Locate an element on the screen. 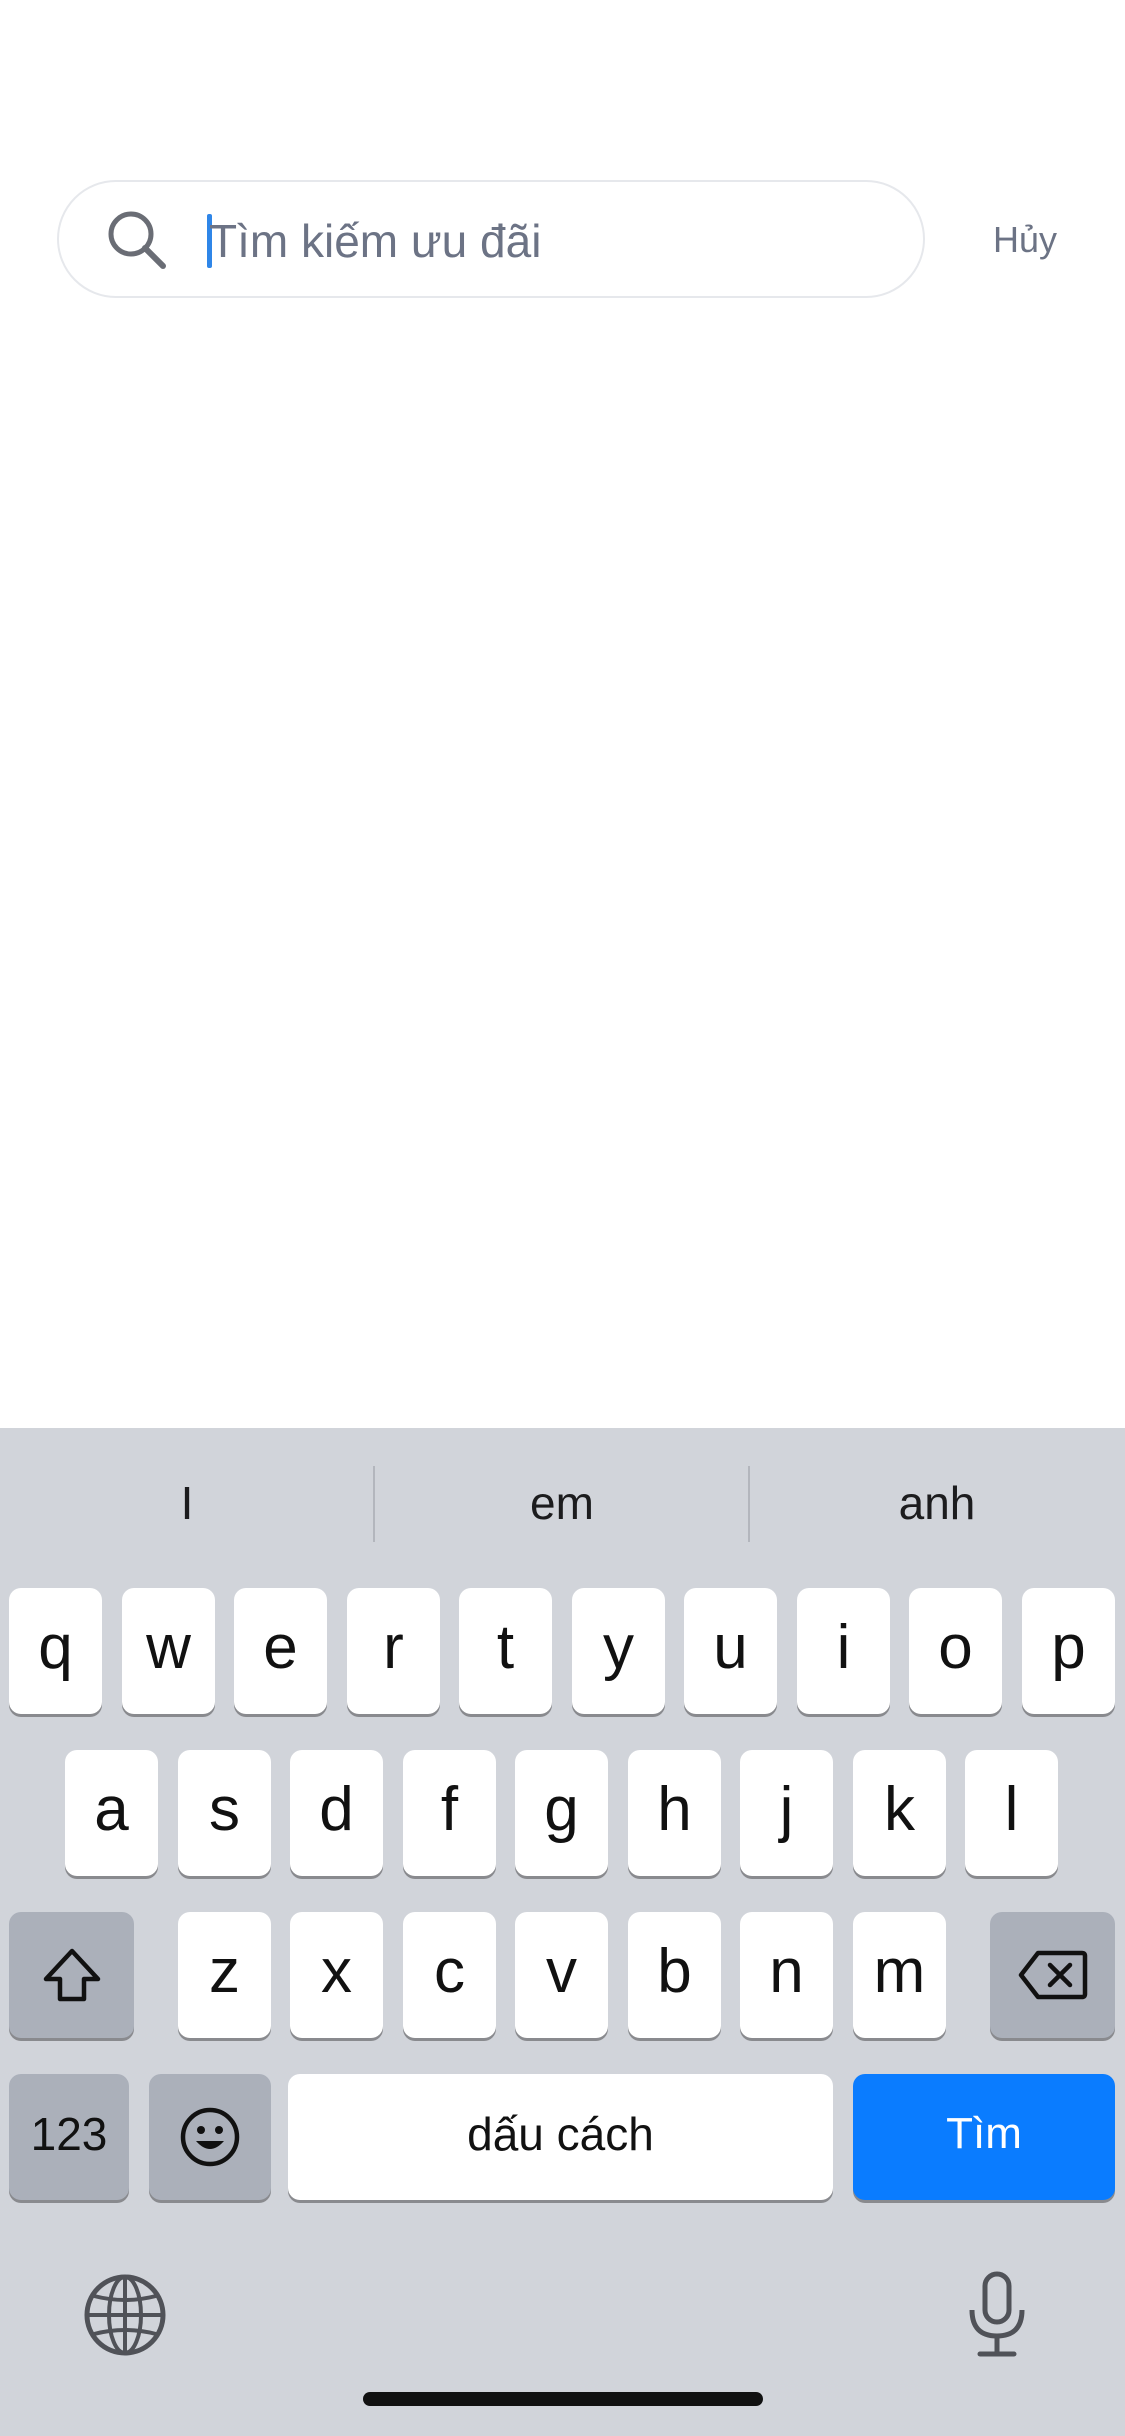  emoji-key is located at coordinates (210, 2137).